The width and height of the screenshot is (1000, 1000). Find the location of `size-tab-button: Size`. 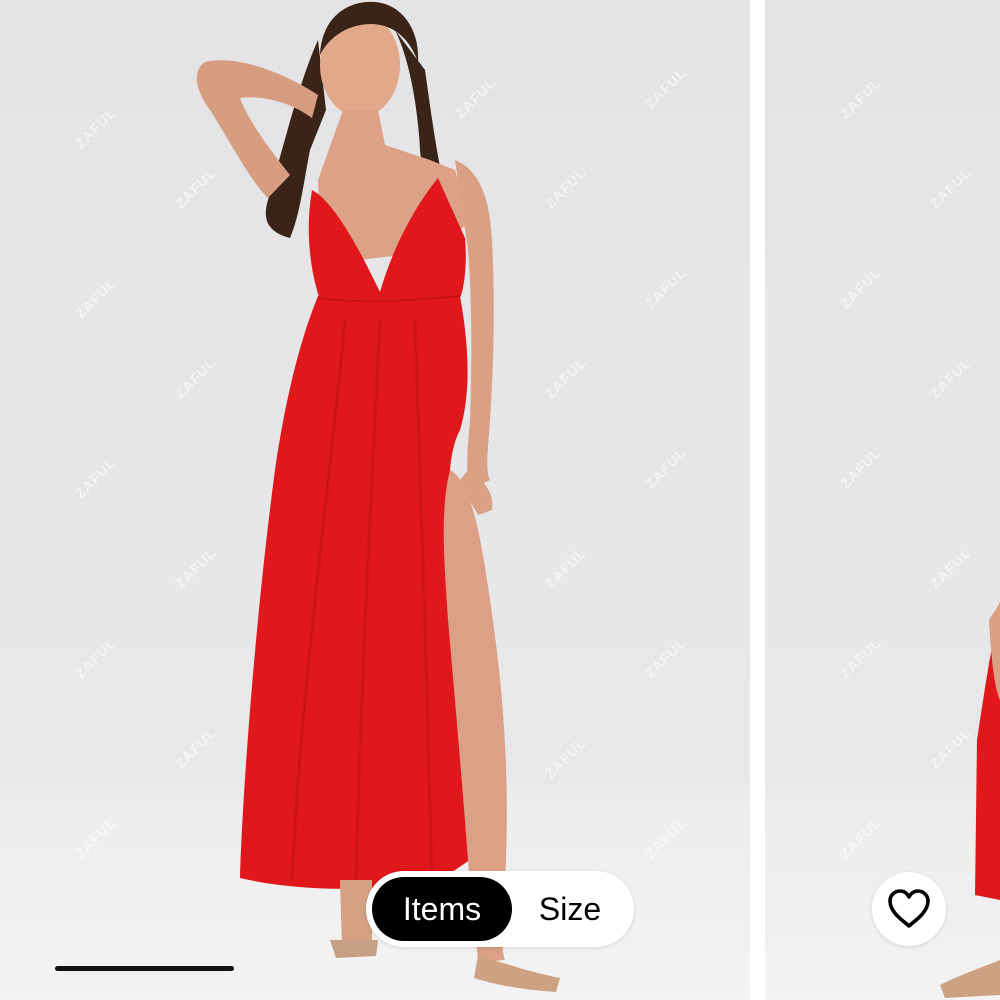

size-tab-button: Size is located at coordinates (570, 909).